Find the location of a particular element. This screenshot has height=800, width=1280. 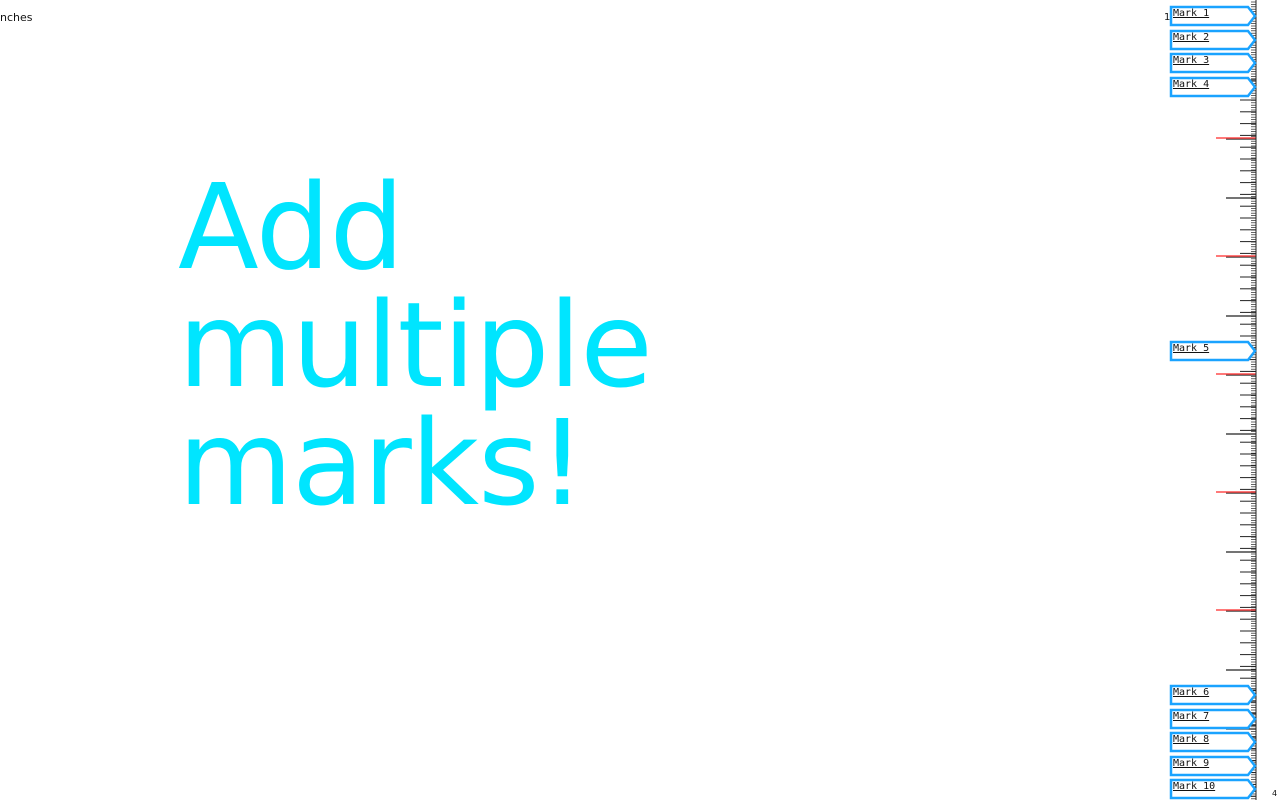

mark-label: Mark 3 is located at coordinates (1191, 60).